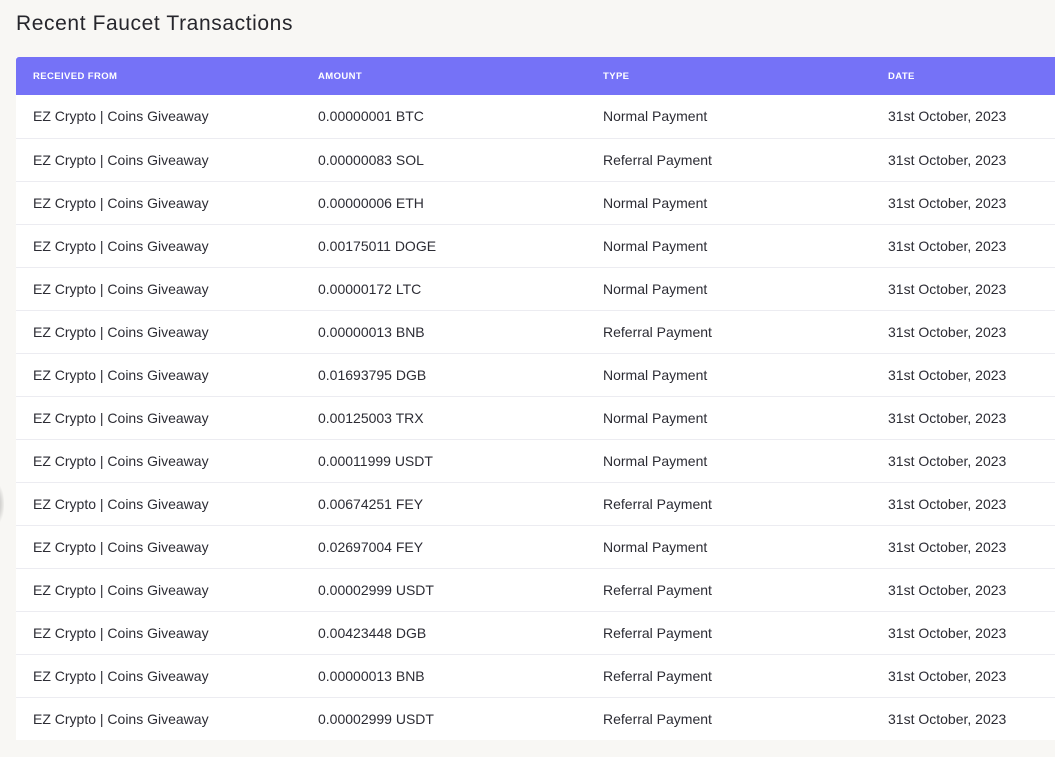  What do you see at coordinates (375, 460) in the screenshot?
I see `cell-amount: 0.00011999 USDT` at bounding box center [375, 460].